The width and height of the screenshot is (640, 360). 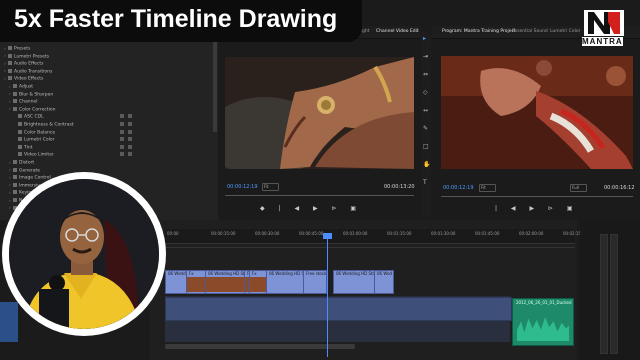 I want to click on effects-item: Lumetri Color, so click(x=73, y=140).